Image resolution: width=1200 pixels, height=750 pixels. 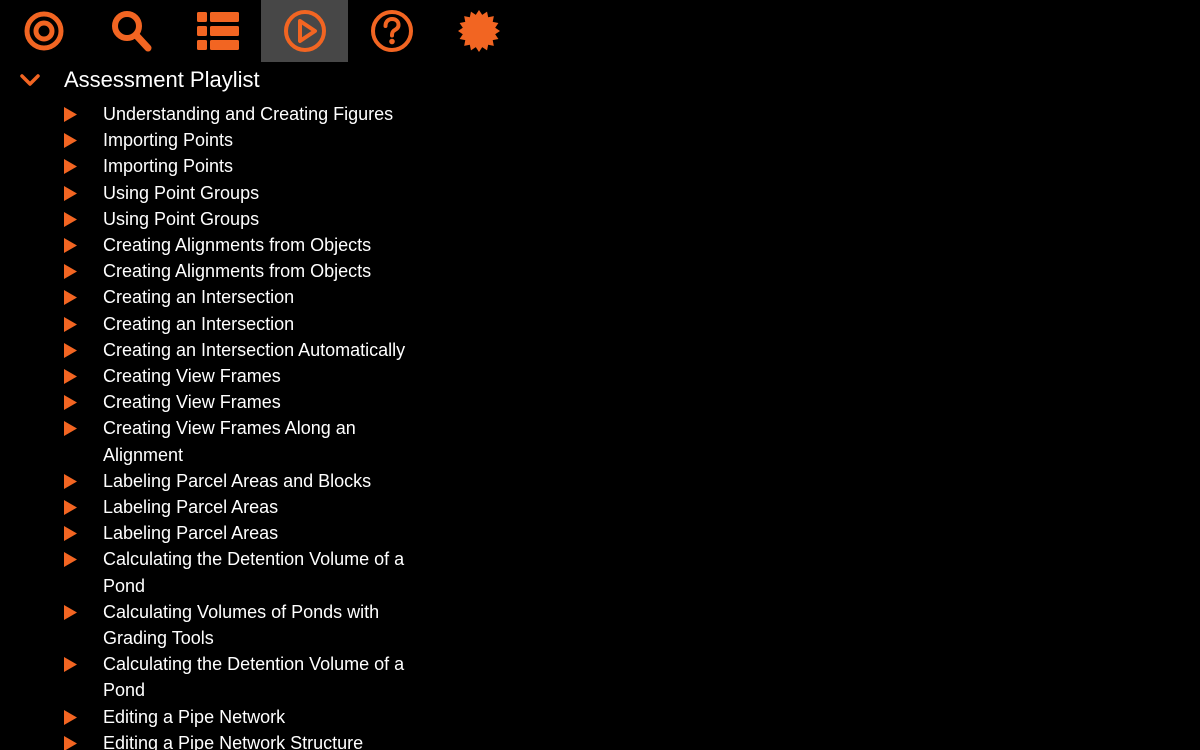 I want to click on playlist-item-label: Labeling Parcel Areas and Blocks, so click(x=237, y=480).